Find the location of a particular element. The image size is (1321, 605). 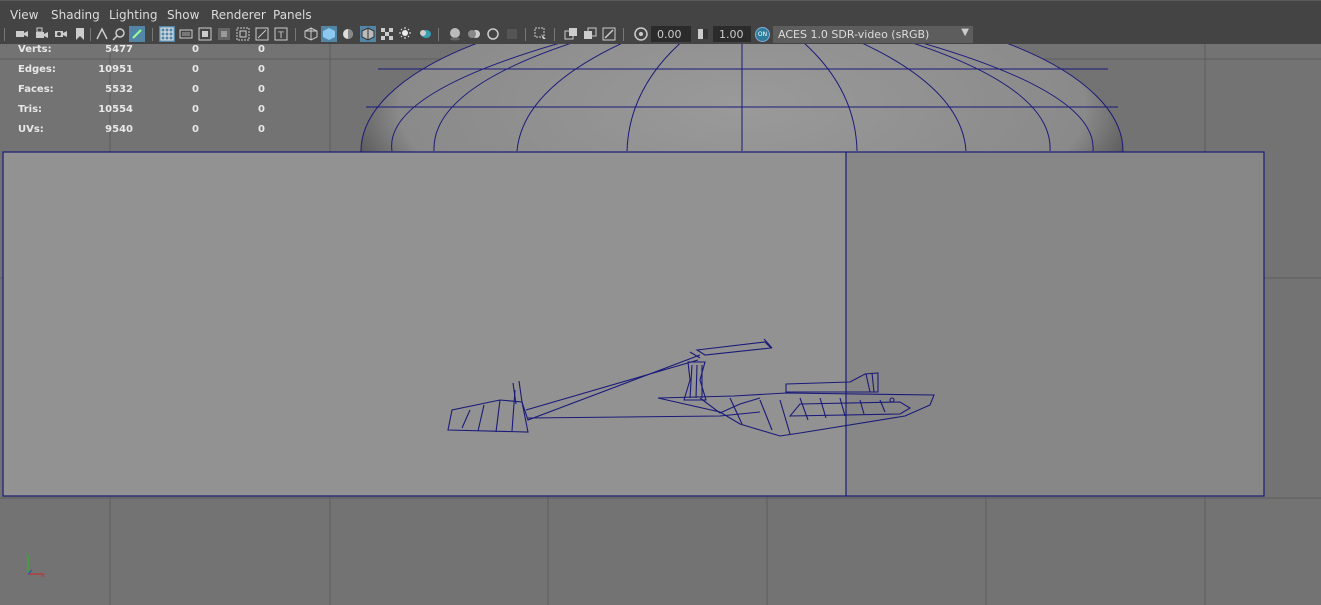

hud-value: 10951 is located at coordinates (115, 69).